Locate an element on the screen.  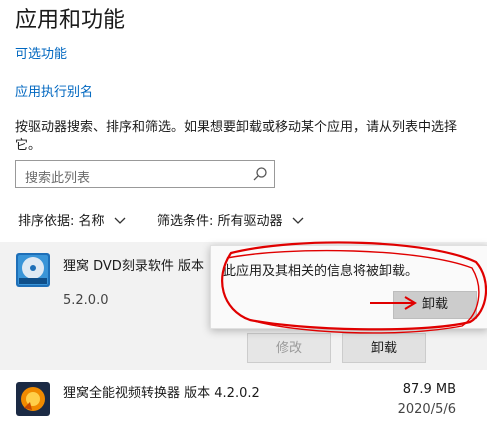
dvd-burner-app-icon is located at coordinates (33, 270).